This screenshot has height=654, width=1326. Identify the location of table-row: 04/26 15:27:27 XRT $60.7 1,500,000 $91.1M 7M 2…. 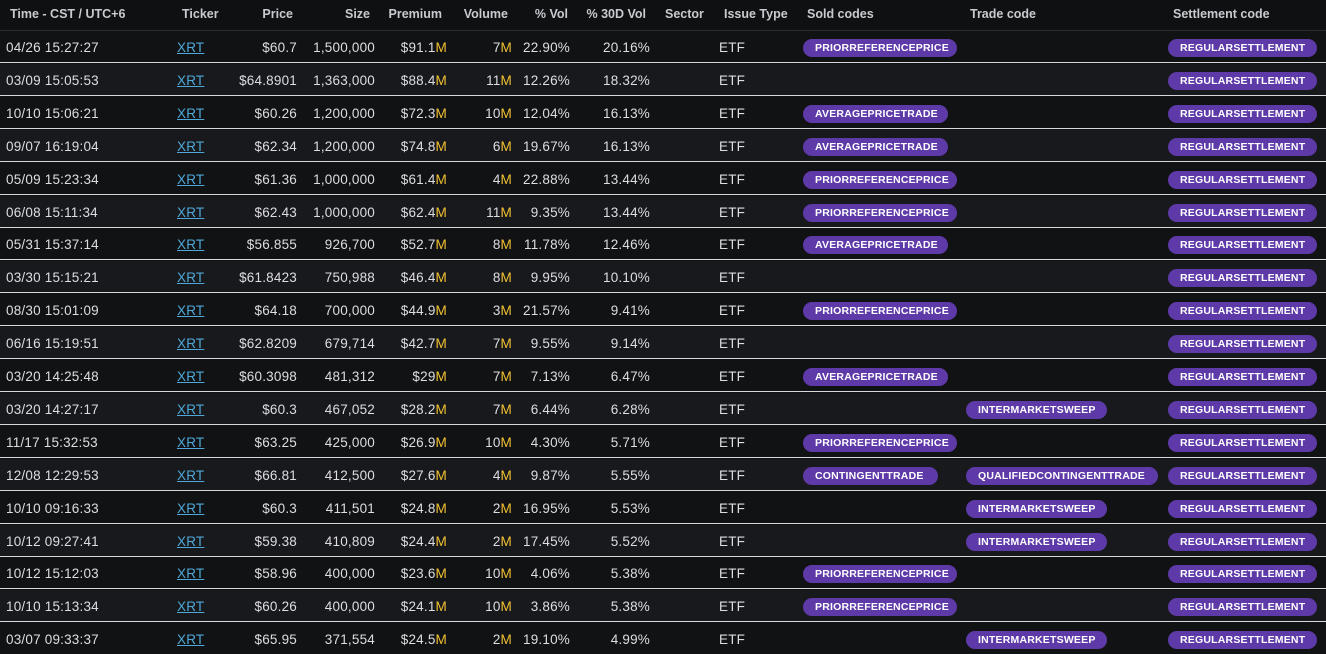
(663, 47).